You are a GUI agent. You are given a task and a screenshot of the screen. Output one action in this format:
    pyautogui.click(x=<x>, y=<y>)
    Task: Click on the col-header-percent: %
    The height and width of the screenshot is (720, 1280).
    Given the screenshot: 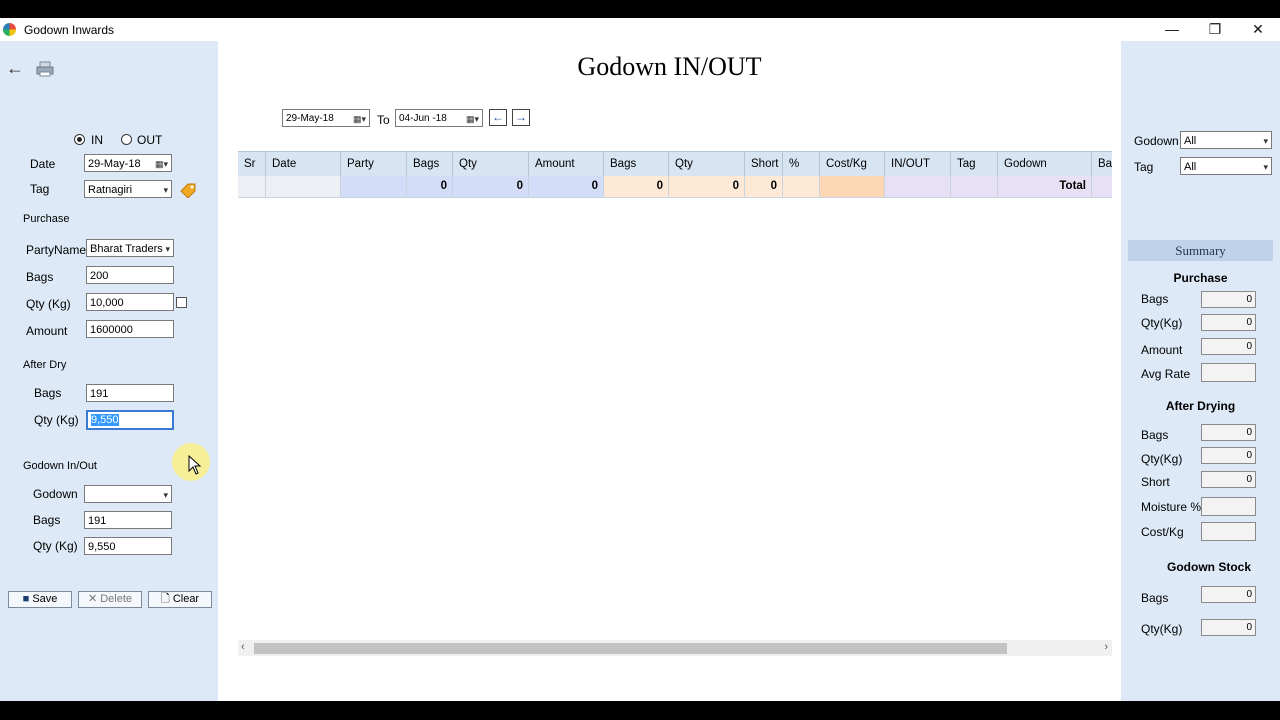 What is the action you would take?
    pyautogui.click(x=801, y=164)
    